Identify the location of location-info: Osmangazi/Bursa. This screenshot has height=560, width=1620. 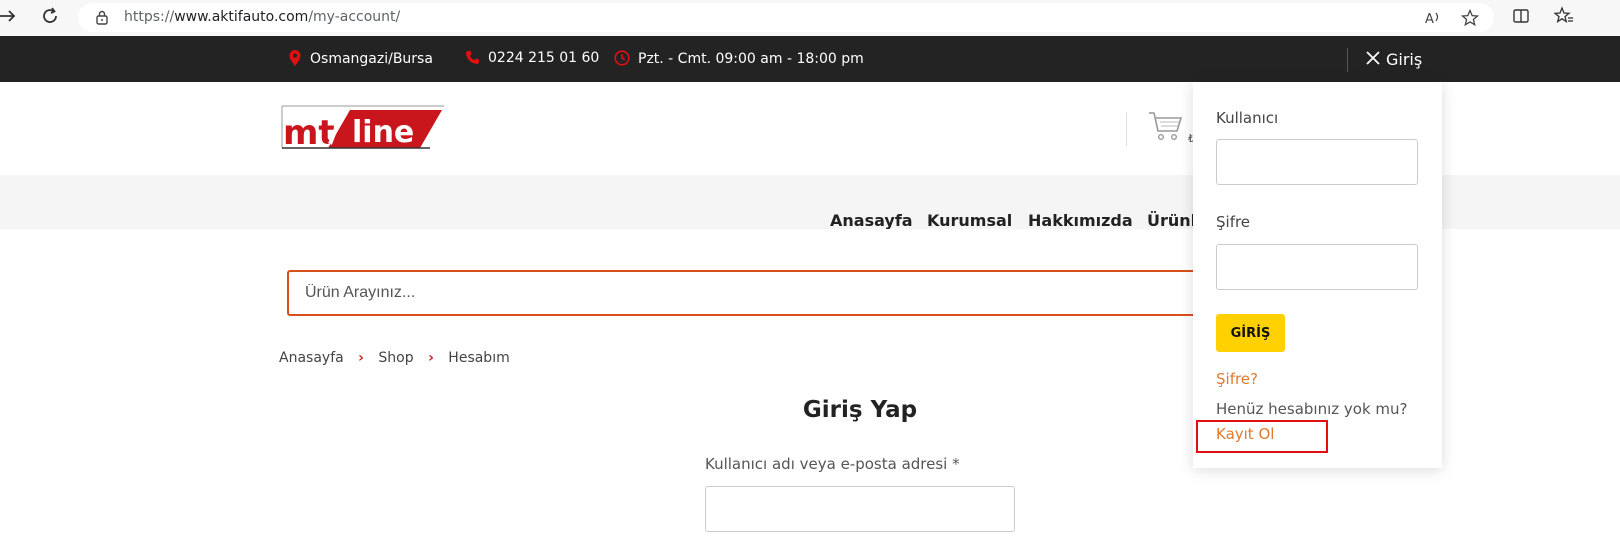
(360, 58).